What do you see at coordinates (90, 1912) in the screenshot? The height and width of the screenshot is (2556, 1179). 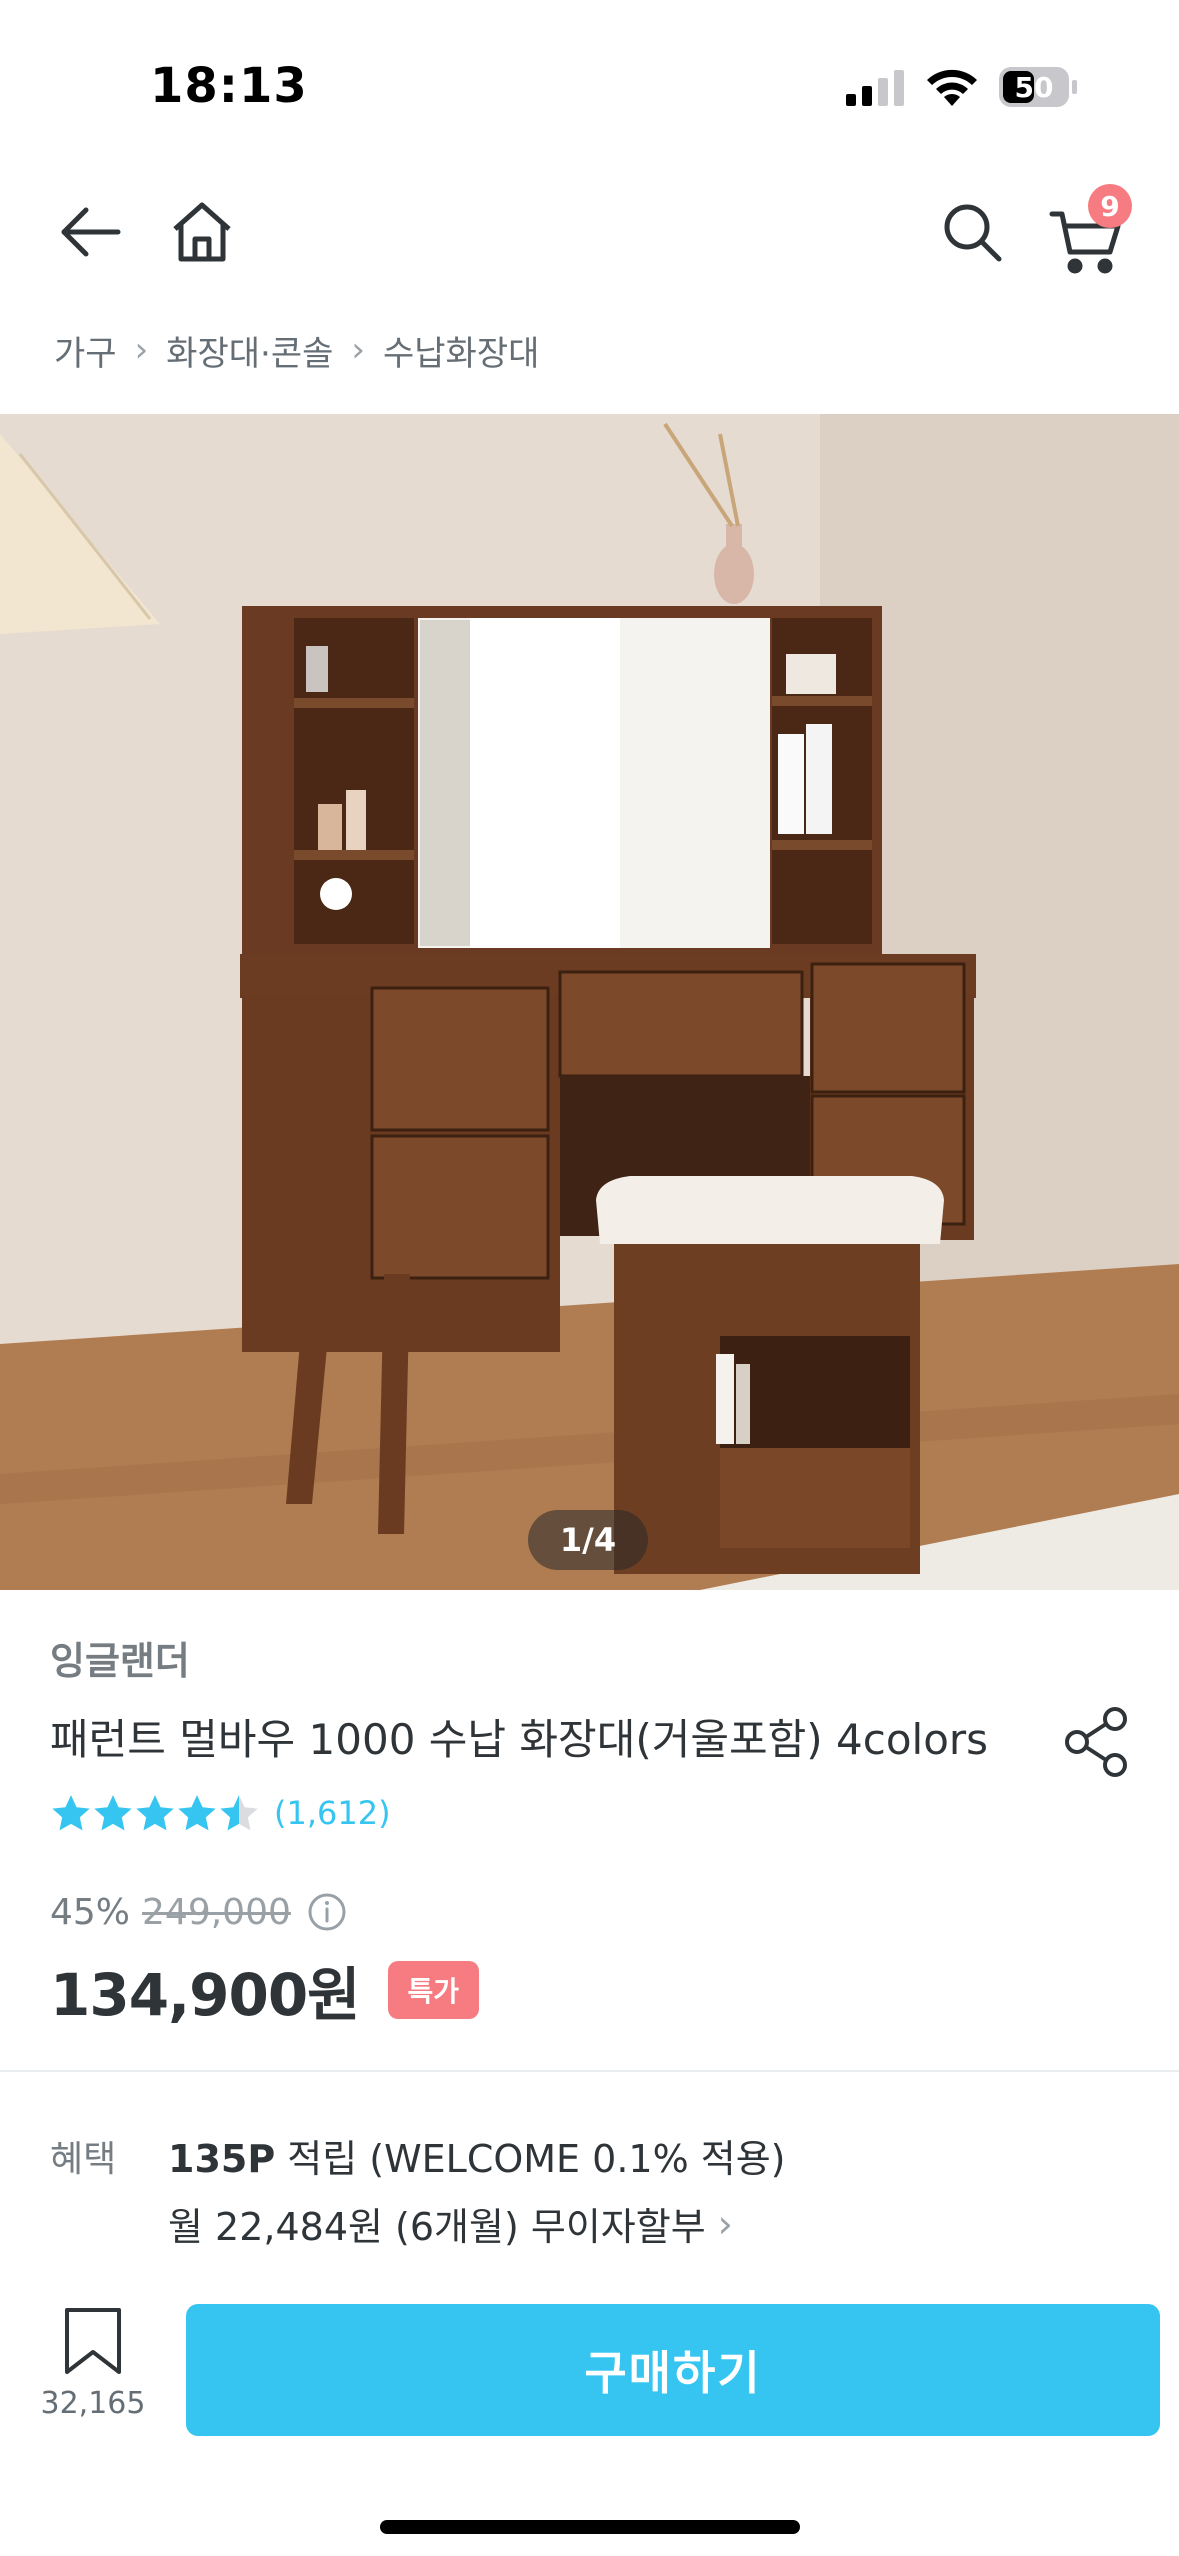 I see `discount-rate: 45%` at bounding box center [90, 1912].